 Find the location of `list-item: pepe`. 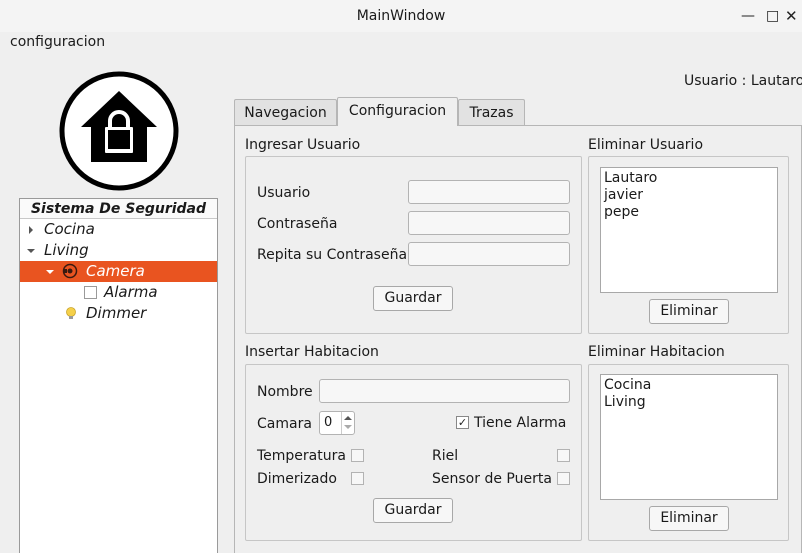

list-item: pepe is located at coordinates (689, 212).